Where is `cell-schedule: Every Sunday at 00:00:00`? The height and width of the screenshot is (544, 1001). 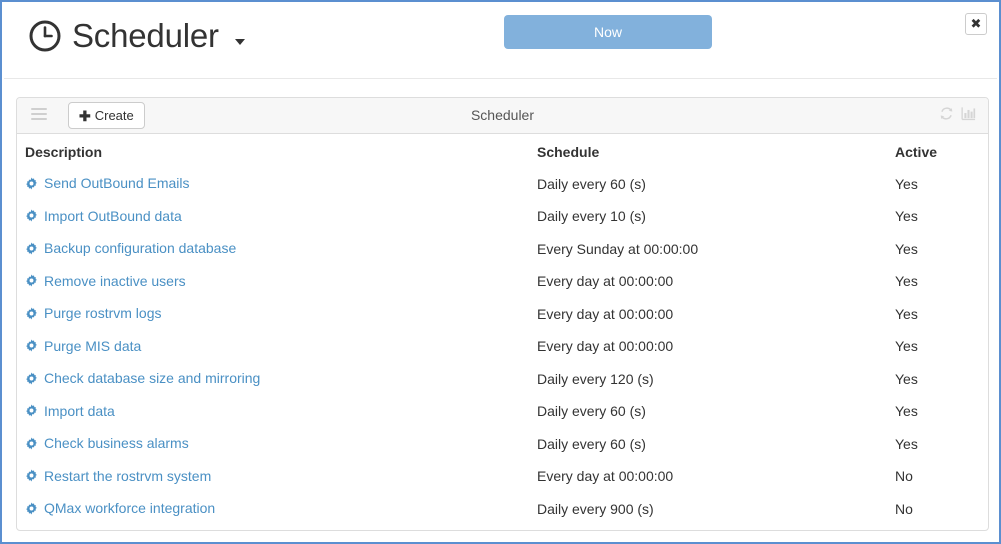 cell-schedule: Every Sunday at 00:00:00 is located at coordinates (618, 248).